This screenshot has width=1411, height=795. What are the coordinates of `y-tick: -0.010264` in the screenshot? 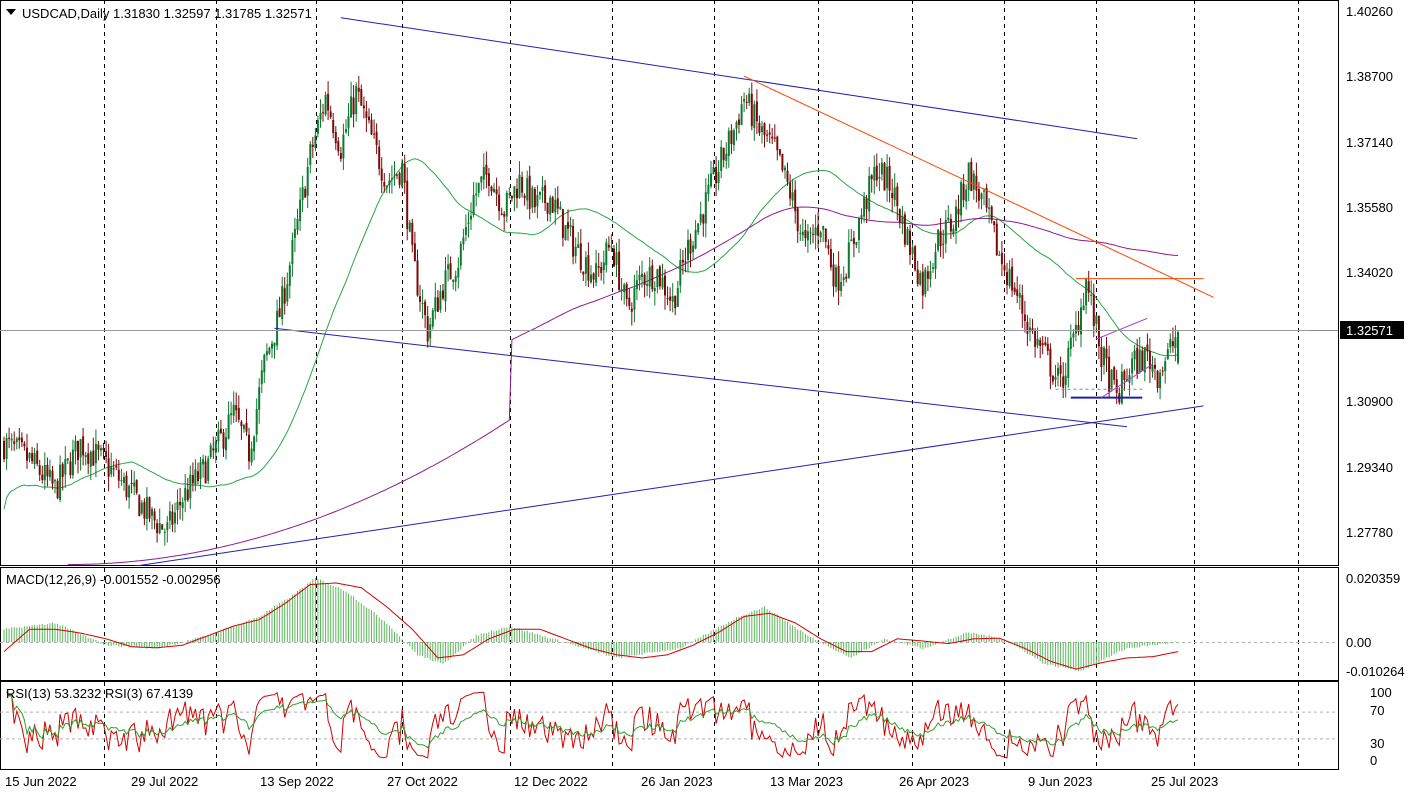 It's located at (1375, 671).